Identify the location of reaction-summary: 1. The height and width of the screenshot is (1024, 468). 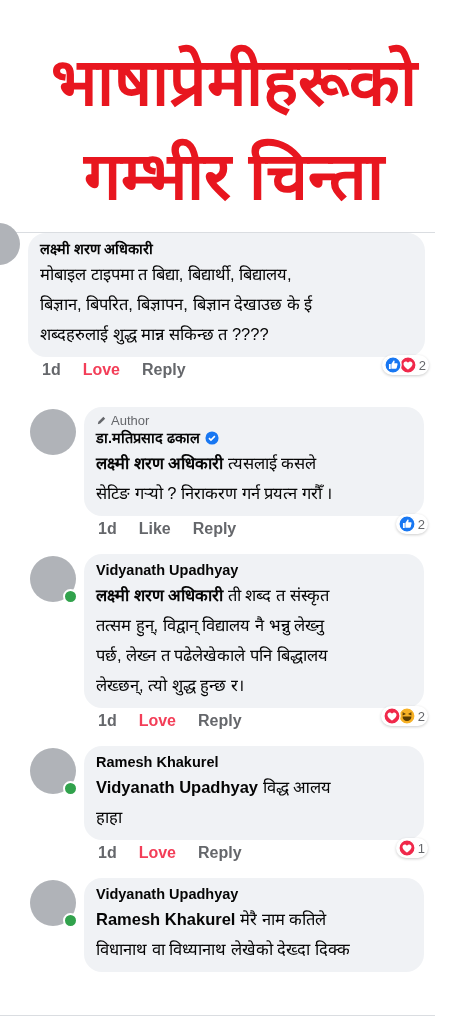
(411, 848).